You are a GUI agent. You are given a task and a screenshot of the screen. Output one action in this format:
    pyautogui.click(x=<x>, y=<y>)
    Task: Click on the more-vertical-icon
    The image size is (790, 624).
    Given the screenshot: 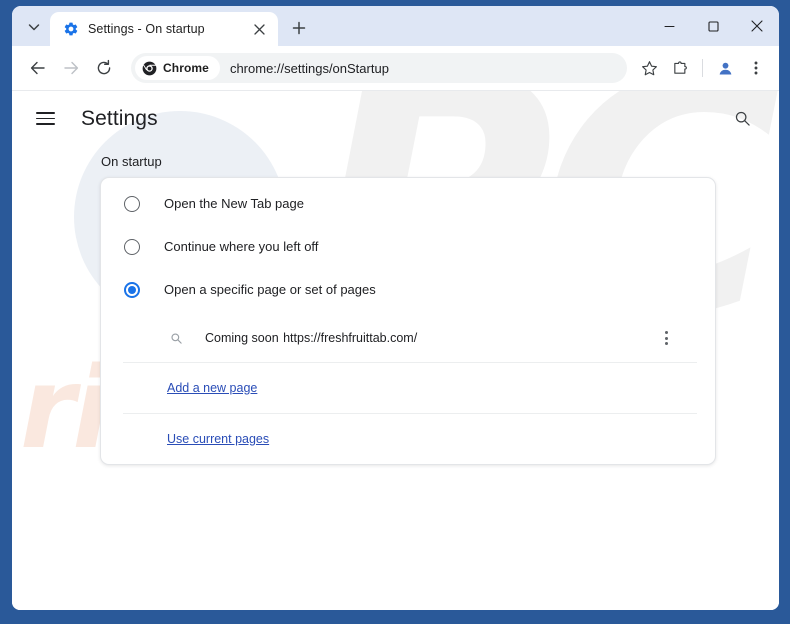 What is the action you would take?
    pyautogui.click(x=756, y=68)
    